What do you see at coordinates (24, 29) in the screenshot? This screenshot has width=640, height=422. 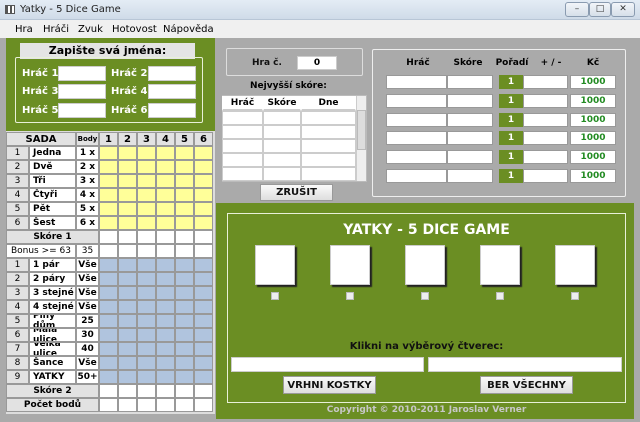 I see `menu-hra: Hra` at bounding box center [24, 29].